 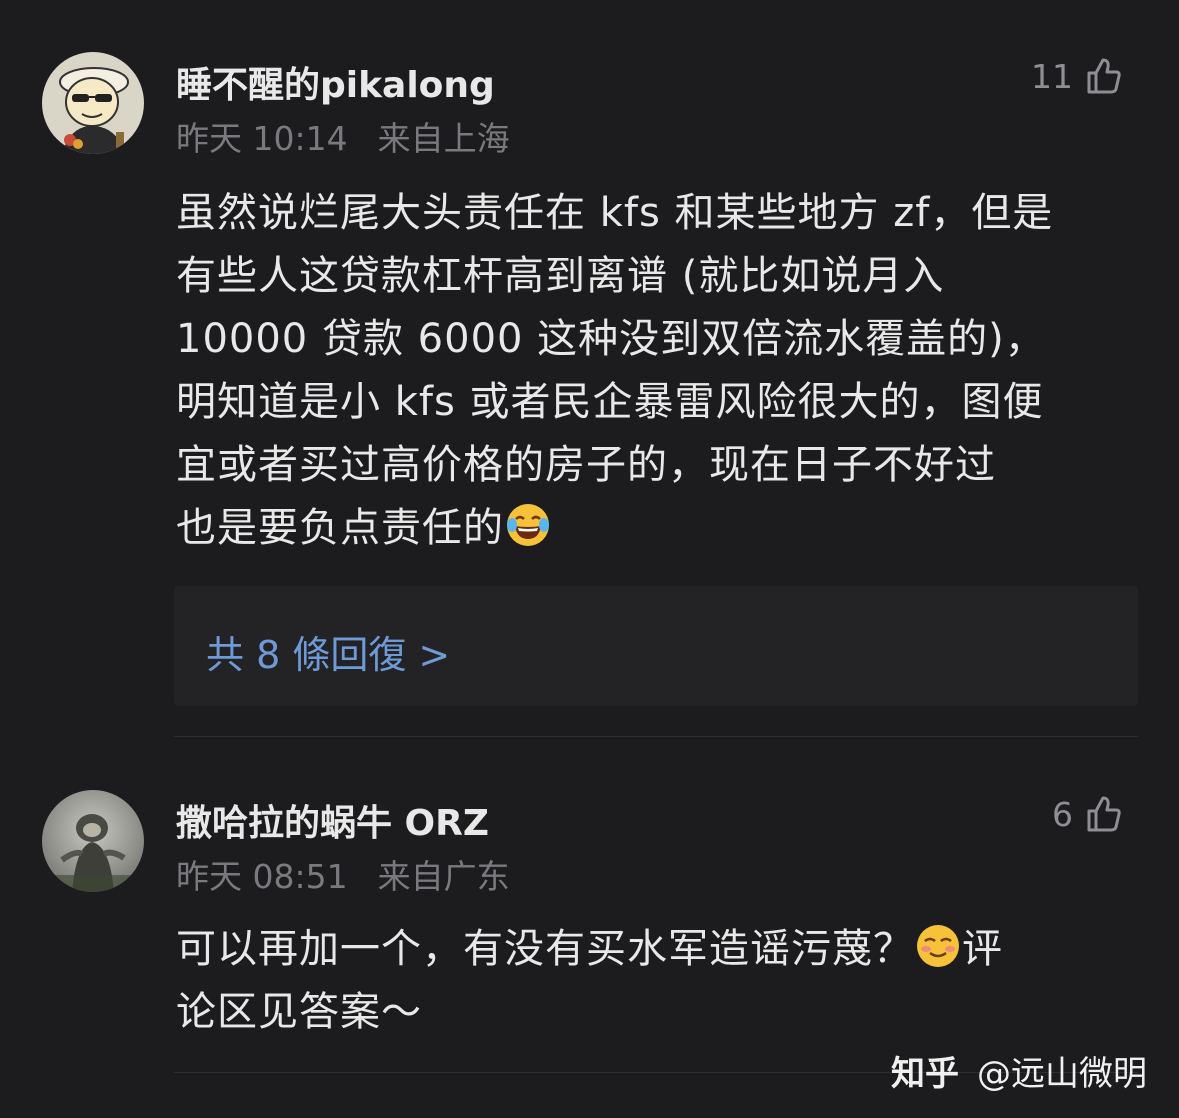 What do you see at coordinates (262, 138) in the screenshot?
I see `timestamp: 昨天 10:14` at bounding box center [262, 138].